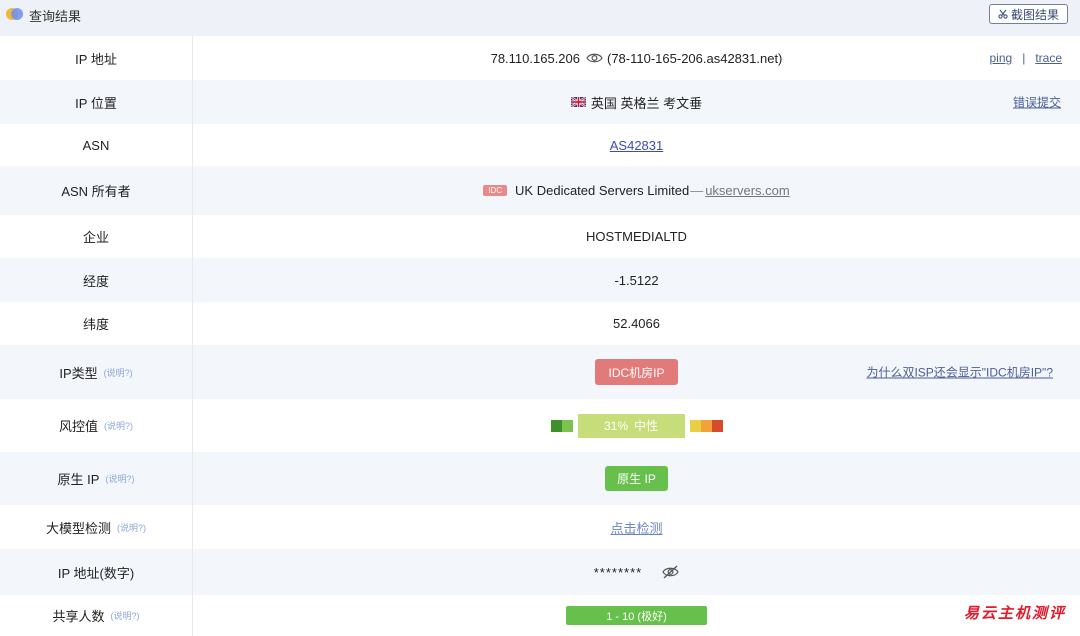 Image resolution: width=1080 pixels, height=636 pixels. What do you see at coordinates (1048, 58) in the screenshot?
I see `trace-link: trace` at bounding box center [1048, 58].